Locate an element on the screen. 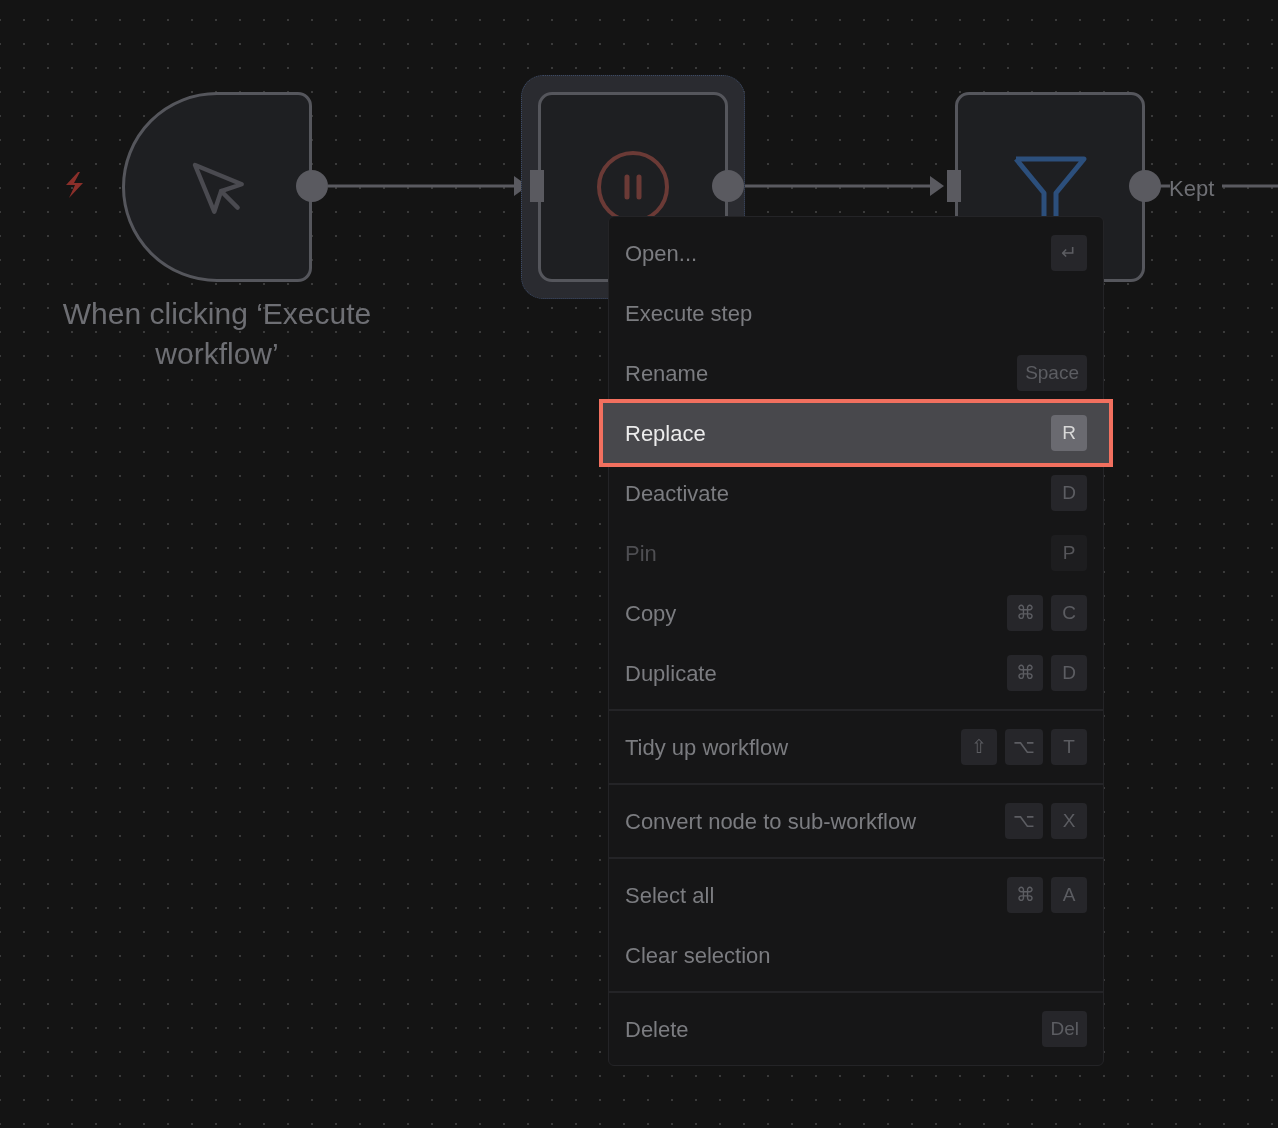 The height and width of the screenshot is (1128, 1278). shortcut-key: P is located at coordinates (1069, 553).